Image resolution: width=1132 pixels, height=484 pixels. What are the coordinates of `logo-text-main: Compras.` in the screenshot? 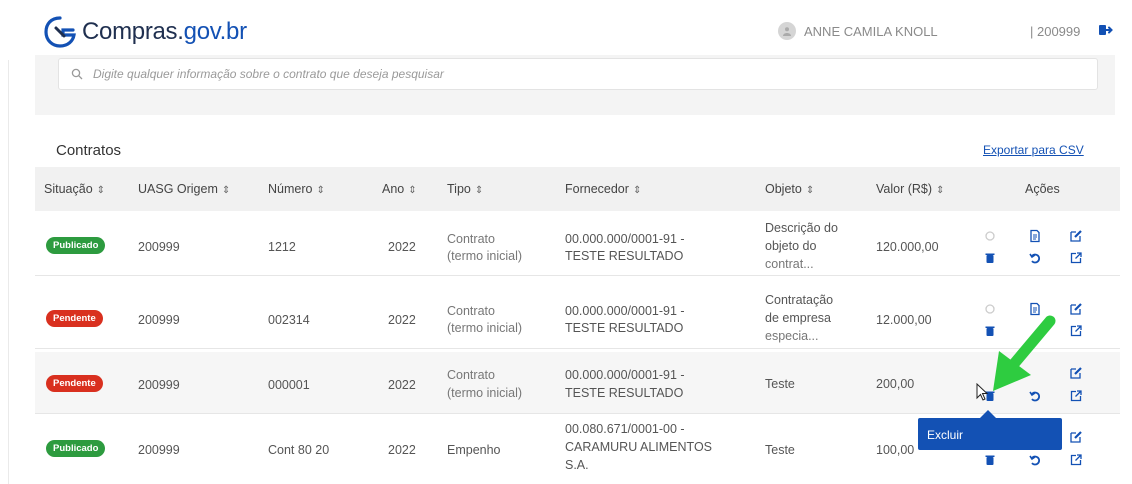 It's located at (133, 31).